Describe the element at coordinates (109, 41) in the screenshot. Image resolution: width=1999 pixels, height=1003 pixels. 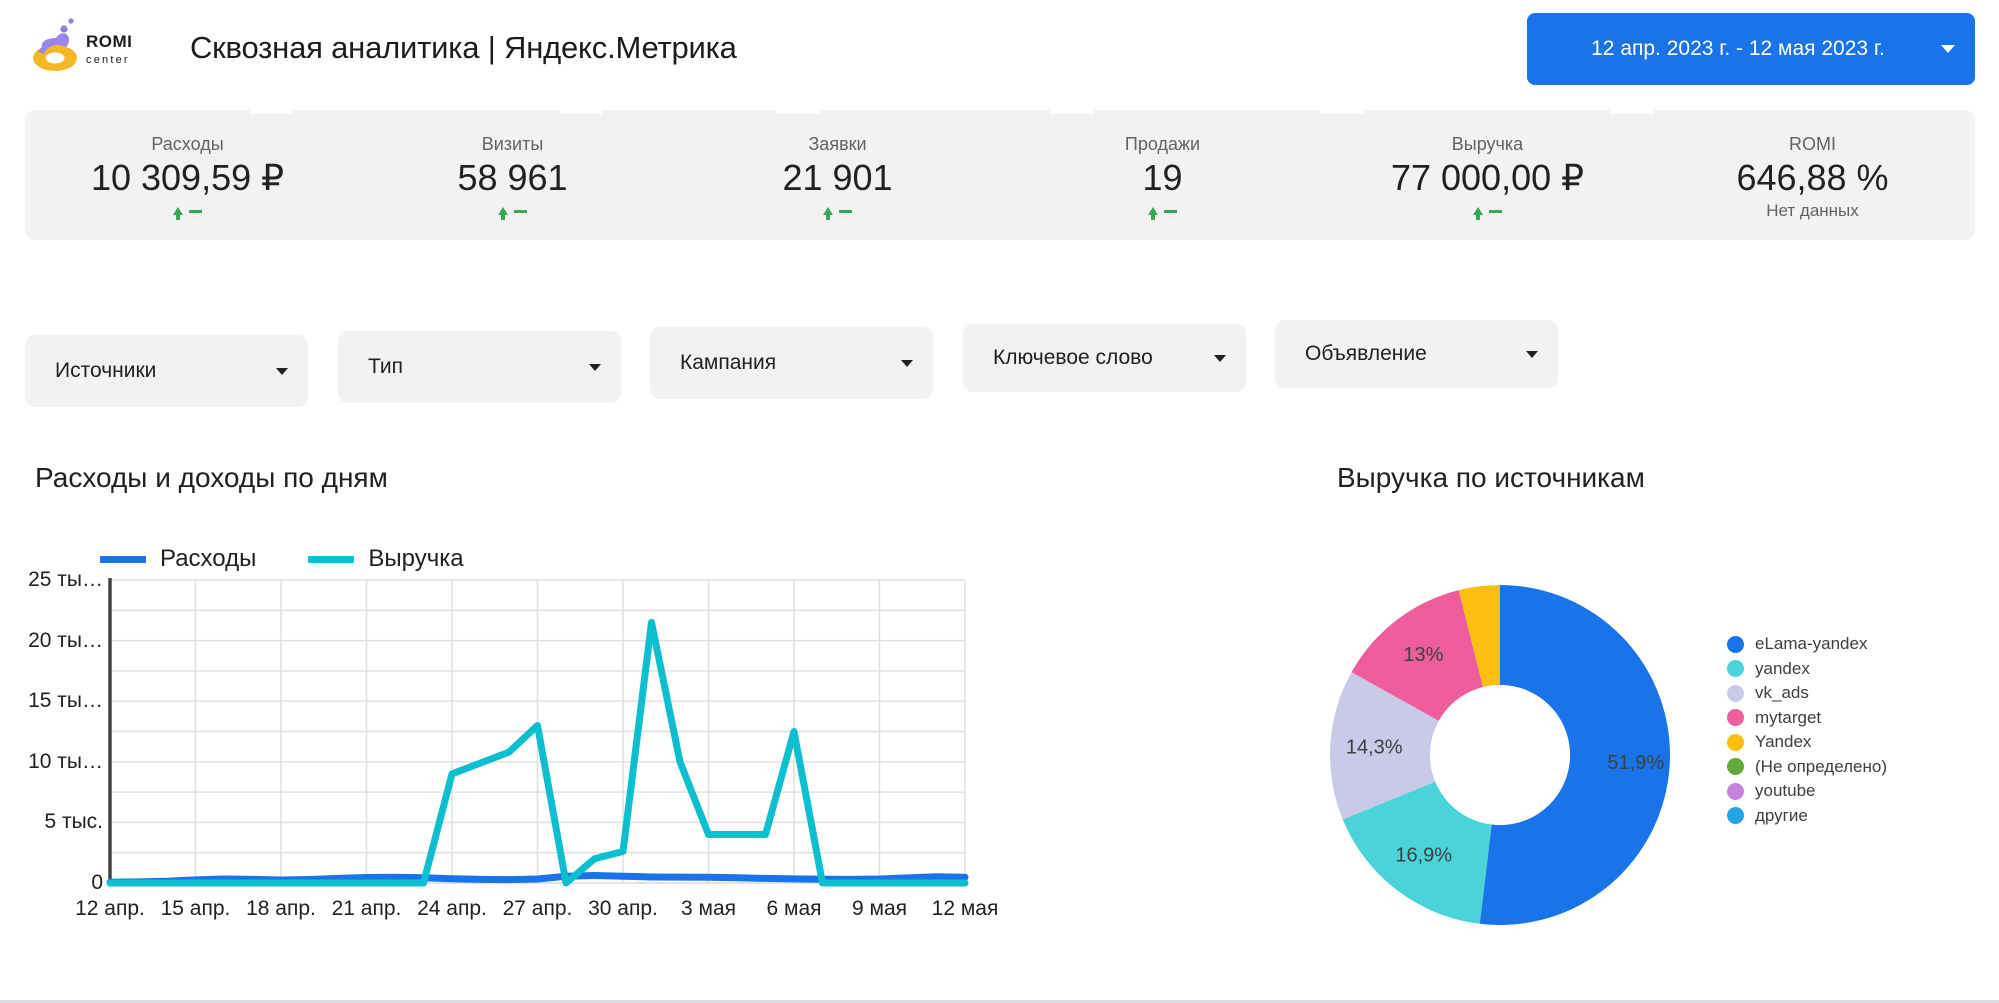
I see `svg-text: ROMI` at that location.